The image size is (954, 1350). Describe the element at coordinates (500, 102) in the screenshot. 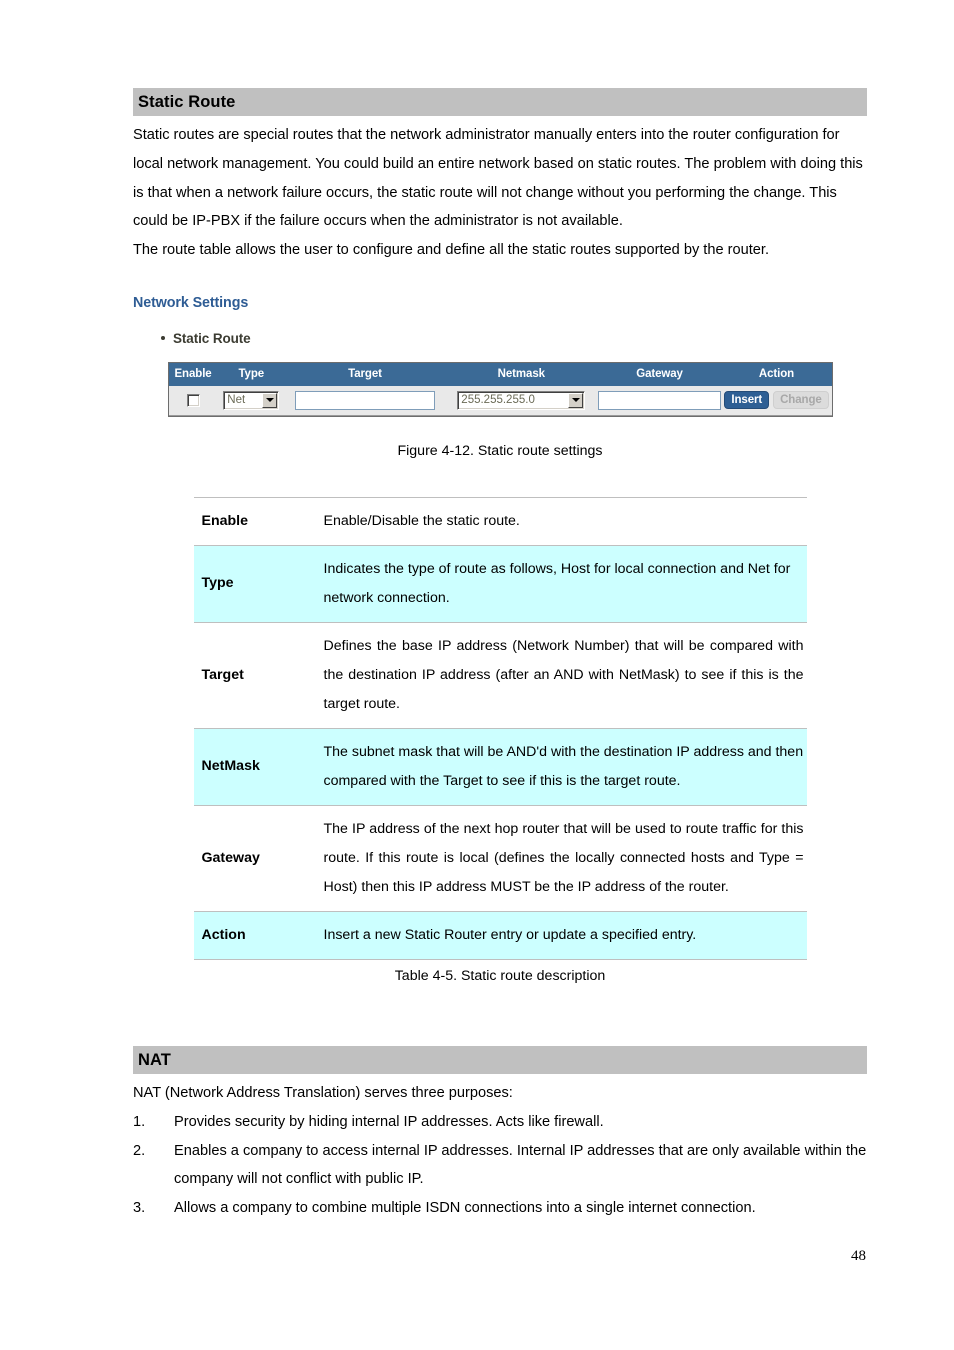

I see `section-heading-static-route: Static Route` at that location.